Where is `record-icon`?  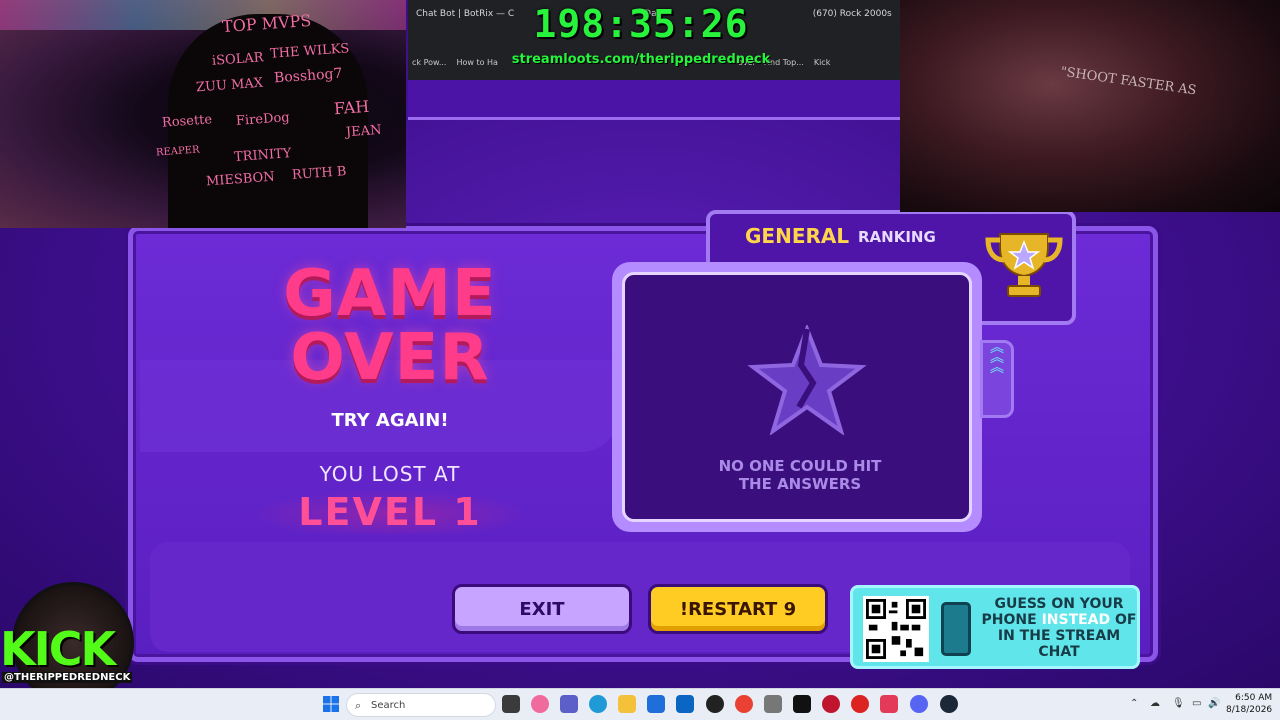
record-icon is located at coordinates (831, 704).